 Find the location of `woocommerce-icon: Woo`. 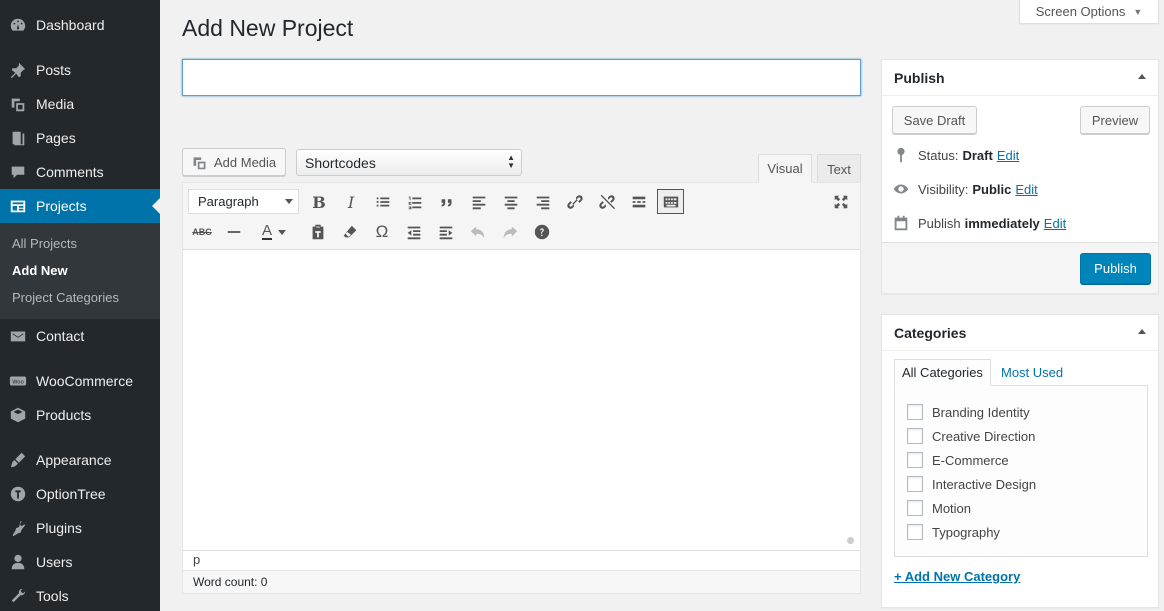

woocommerce-icon: Woo is located at coordinates (18, 381).